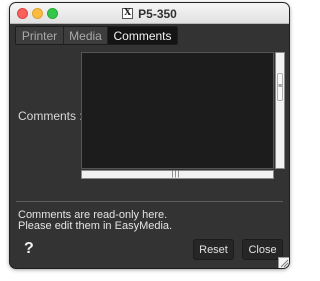 Image resolution: width=320 pixels, height=281 pixels. Describe the element at coordinates (283, 262) in the screenshot. I see `resize-grip-icon` at that location.